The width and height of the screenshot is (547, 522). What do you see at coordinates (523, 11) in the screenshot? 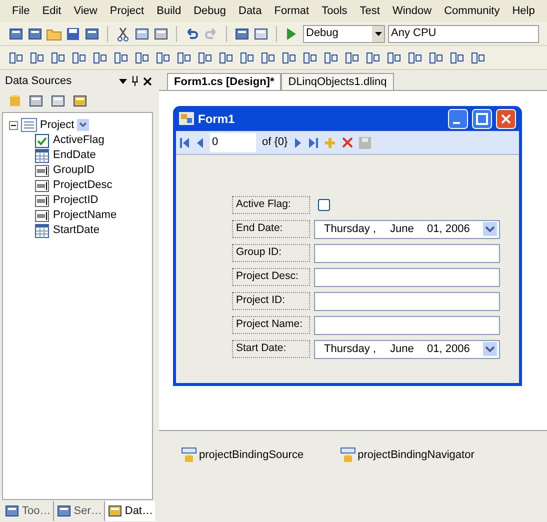
I see `menu-item: Help` at bounding box center [523, 11].